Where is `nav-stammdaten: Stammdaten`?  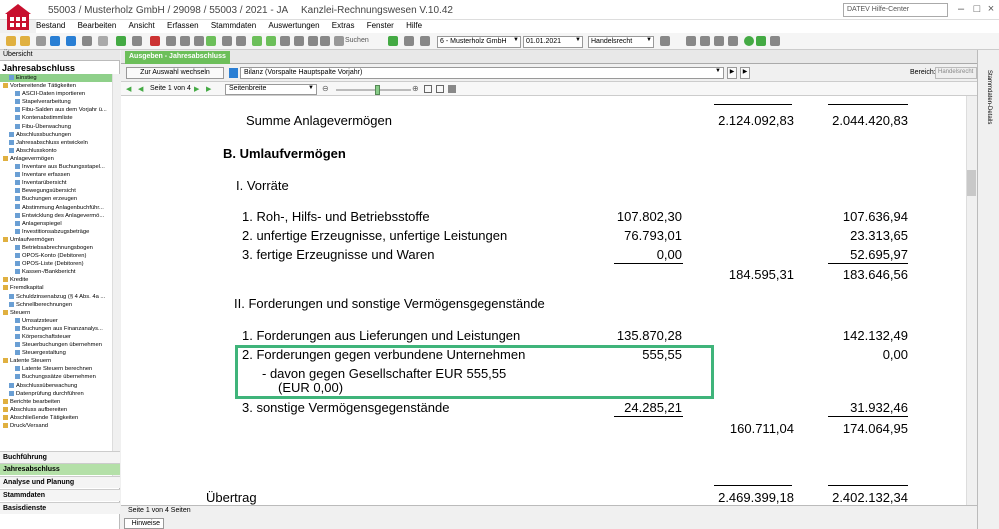
nav-stammdaten: Stammdaten is located at coordinates (60, 495).